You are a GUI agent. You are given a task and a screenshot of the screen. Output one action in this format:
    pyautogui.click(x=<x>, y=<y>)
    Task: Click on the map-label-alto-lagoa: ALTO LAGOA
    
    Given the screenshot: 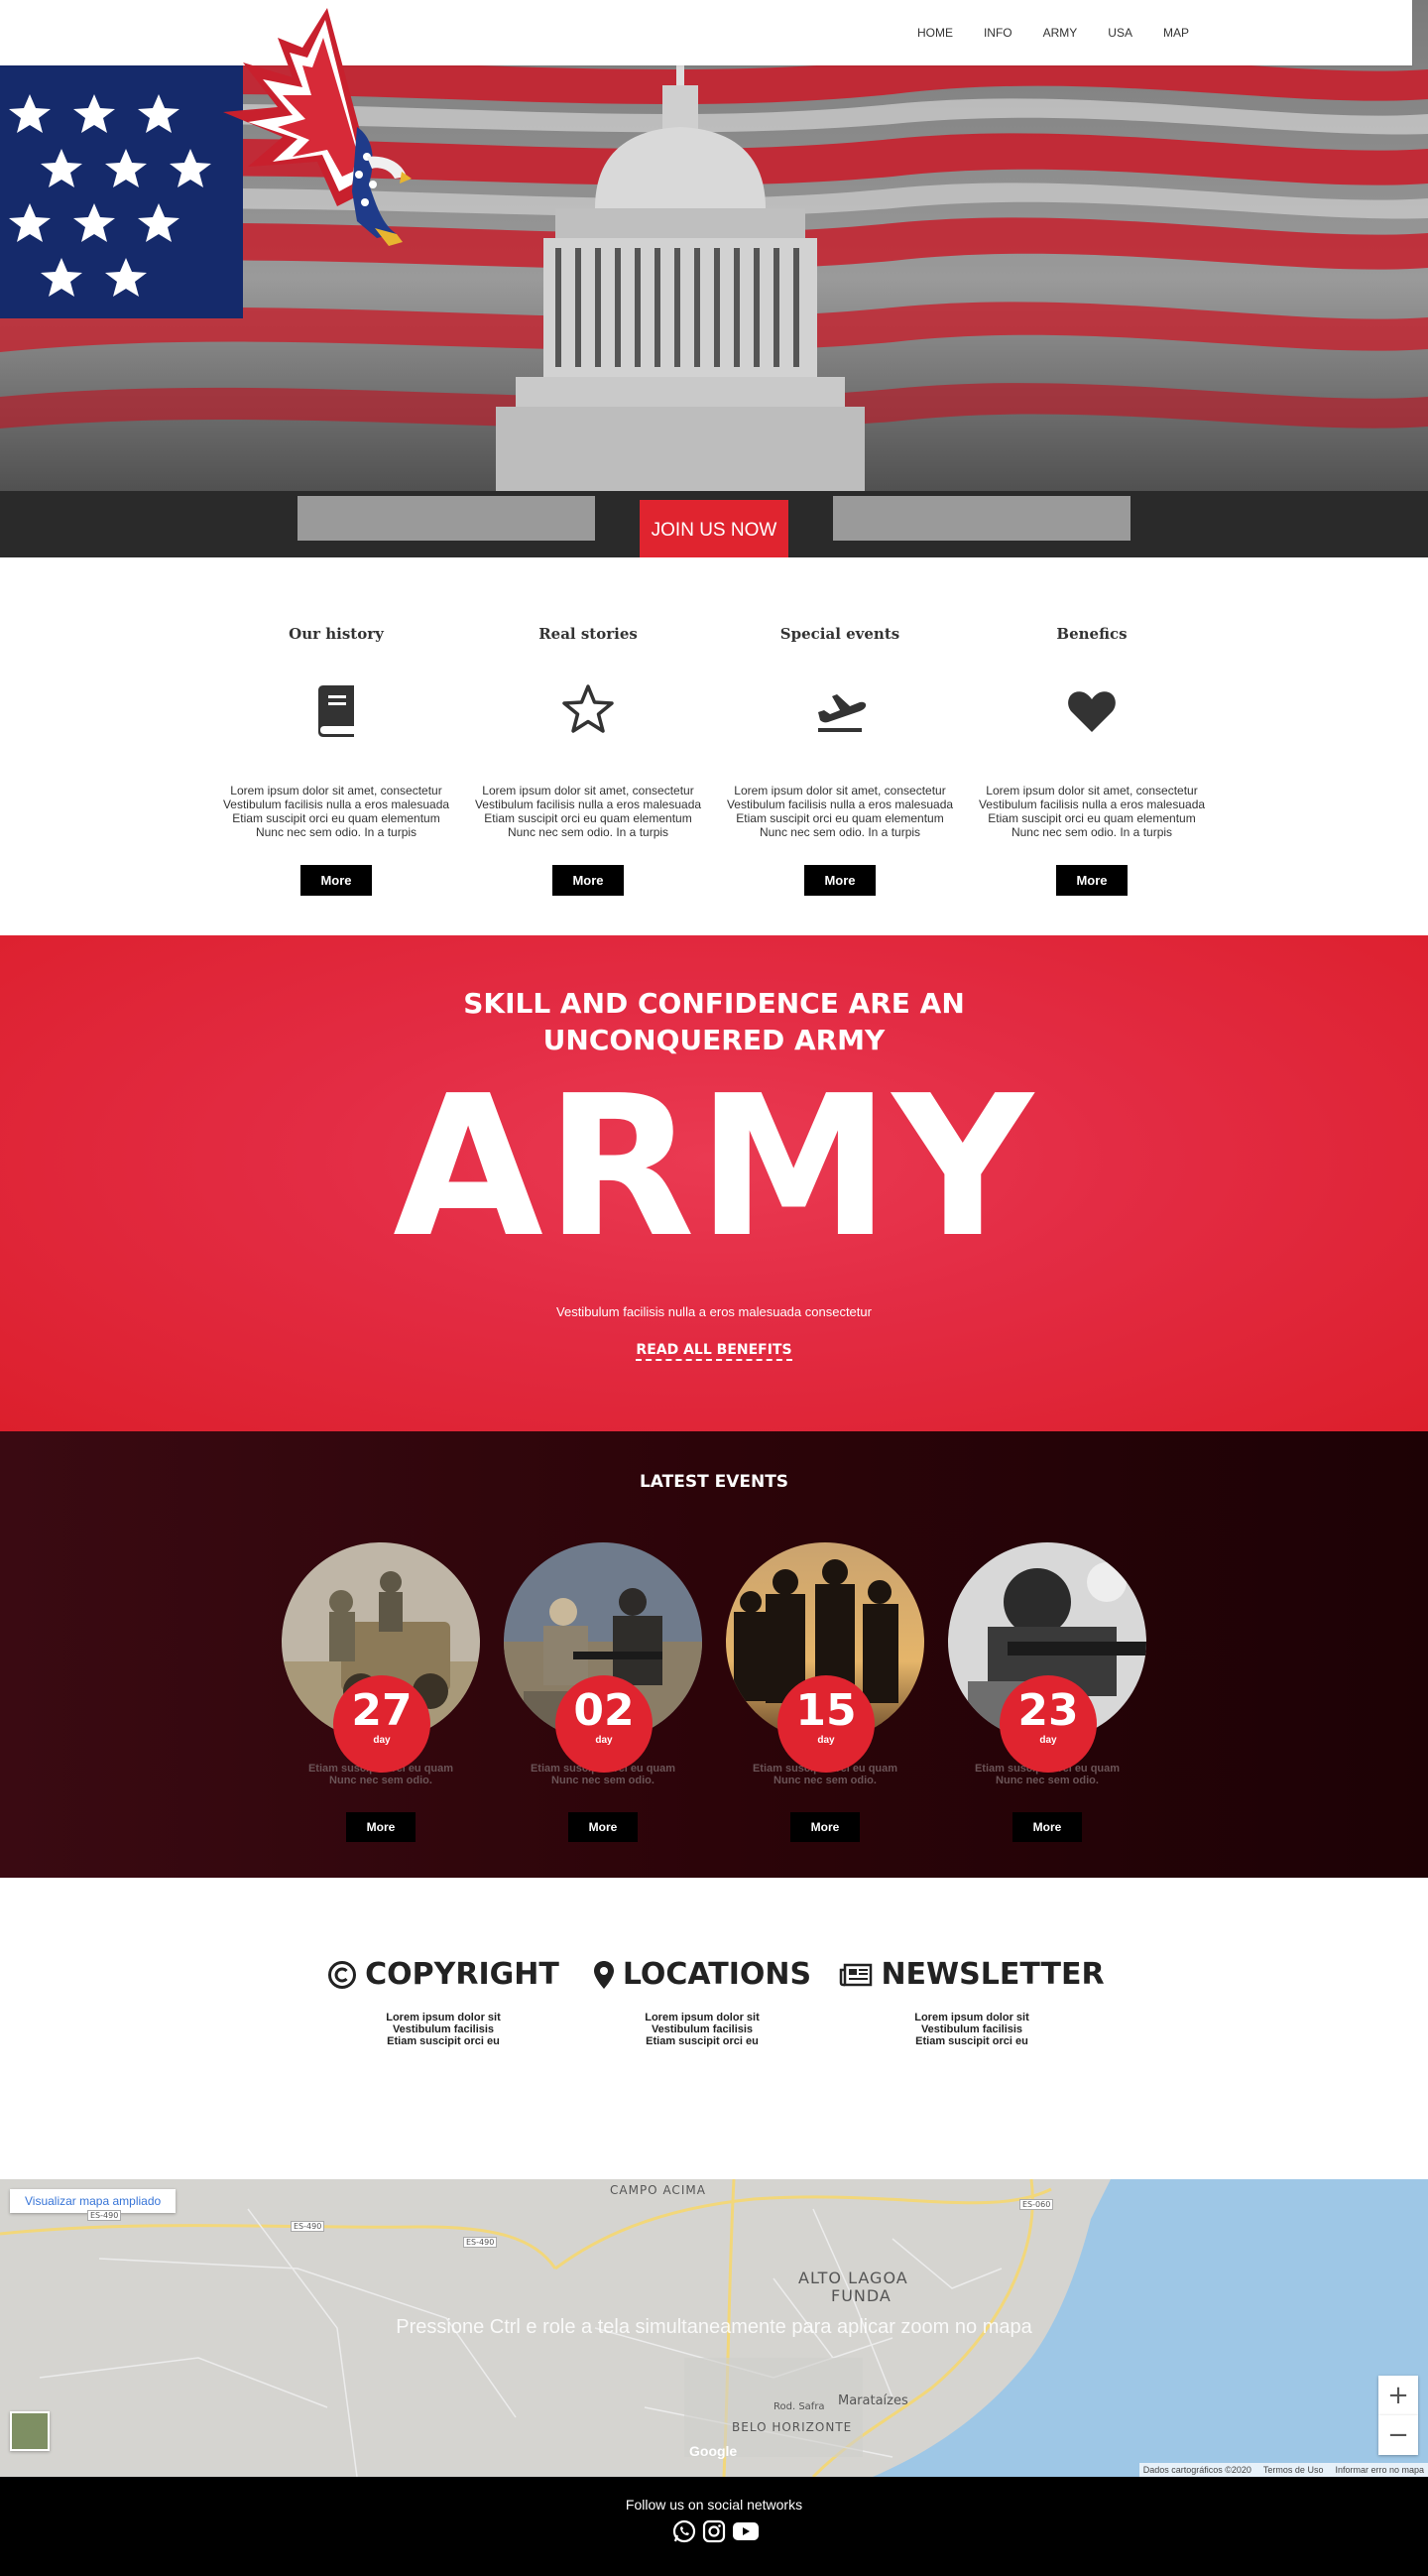 What is the action you would take?
    pyautogui.click(x=853, y=2278)
    